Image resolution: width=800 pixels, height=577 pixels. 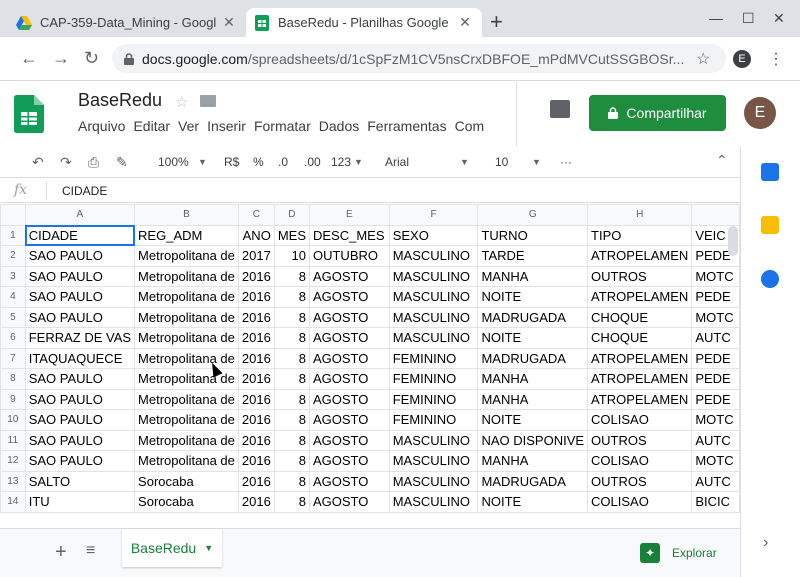 What do you see at coordinates (760, 113) in the screenshot?
I see `avatar: E` at bounding box center [760, 113].